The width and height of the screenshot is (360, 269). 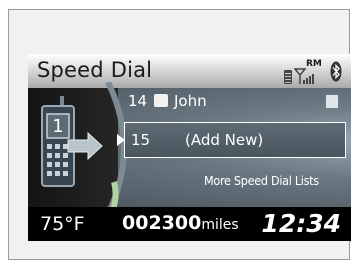 I want to click on page-title: Speed Dial, so click(x=95, y=70).